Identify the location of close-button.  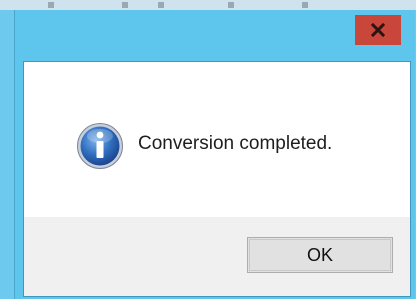
(378, 30).